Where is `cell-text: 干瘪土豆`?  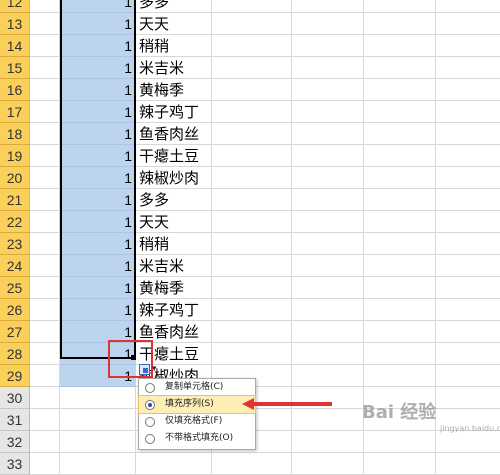
cell-text: 干瘪土豆 is located at coordinates (174, 156).